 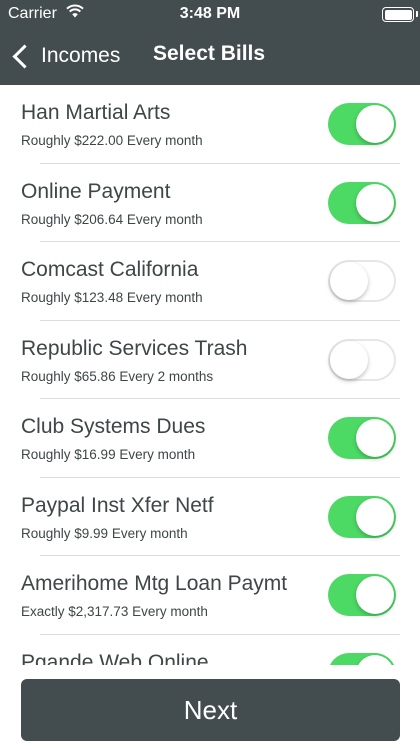 What do you see at coordinates (209, 53) in the screenshot?
I see `page-title: Select Bills` at bounding box center [209, 53].